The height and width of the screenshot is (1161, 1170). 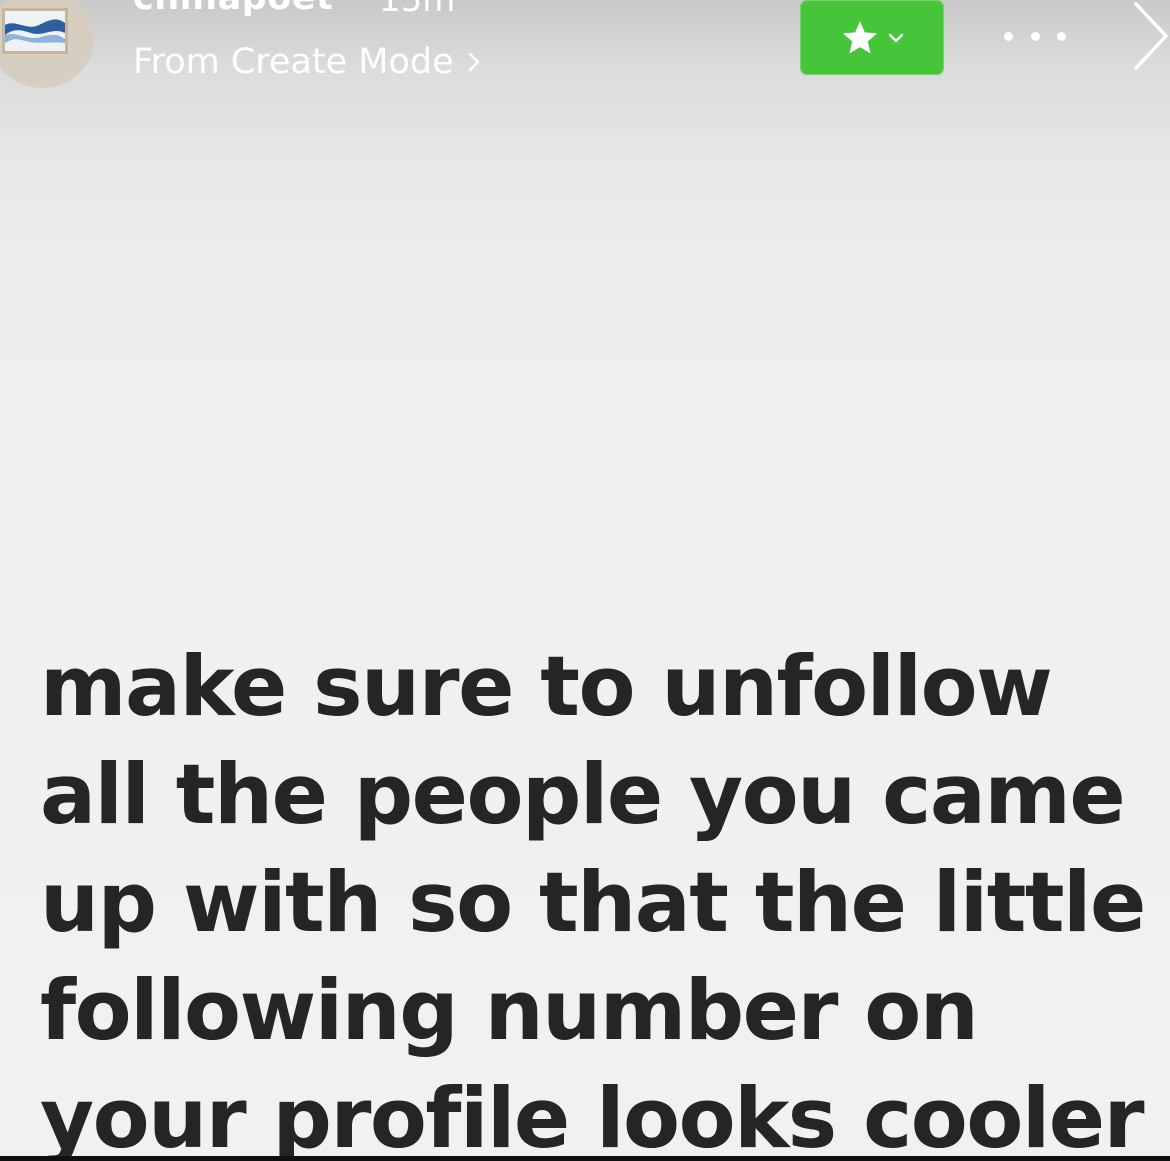 What do you see at coordinates (474, 62) in the screenshot?
I see `chevron-right-small-icon` at bounding box center [474, 62].